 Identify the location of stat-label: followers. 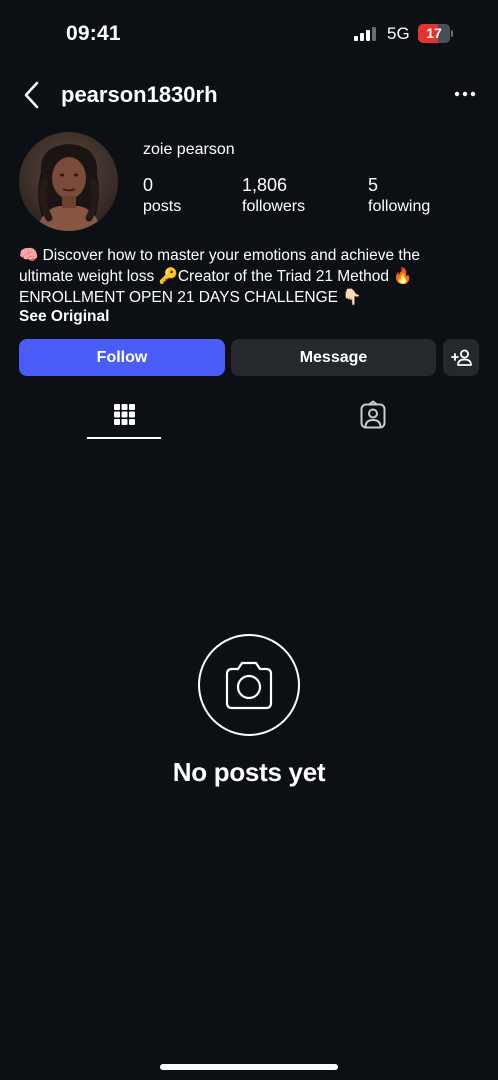
(274, 206).